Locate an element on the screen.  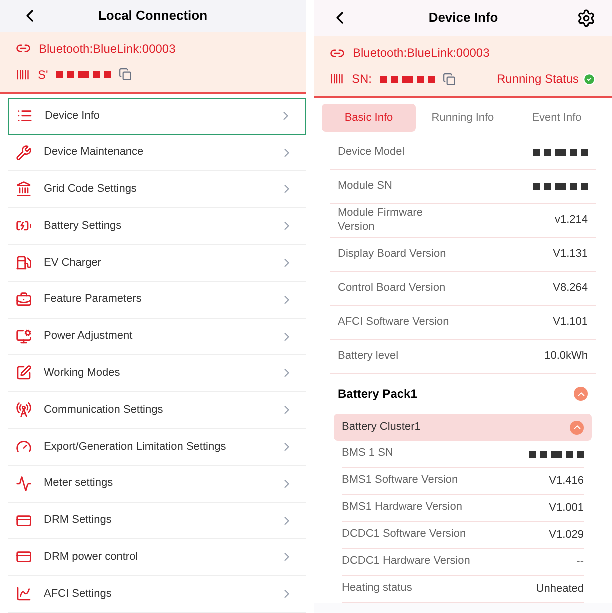
info-value: V1.101 is located at coordinates (570, 322).